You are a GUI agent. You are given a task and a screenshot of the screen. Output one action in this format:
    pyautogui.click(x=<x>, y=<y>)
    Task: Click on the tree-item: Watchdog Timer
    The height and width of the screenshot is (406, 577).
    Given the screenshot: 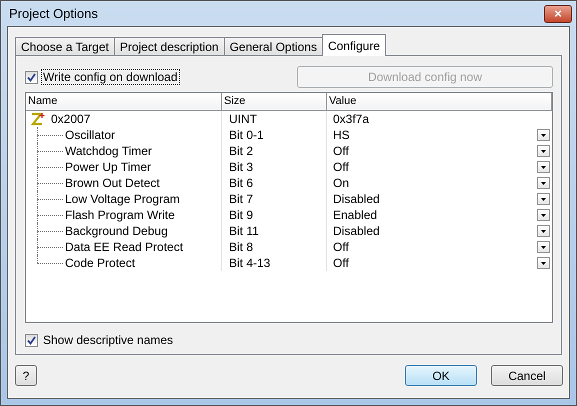 What is the action you would take?
    pyautogui.click(x=108, y=151)
    